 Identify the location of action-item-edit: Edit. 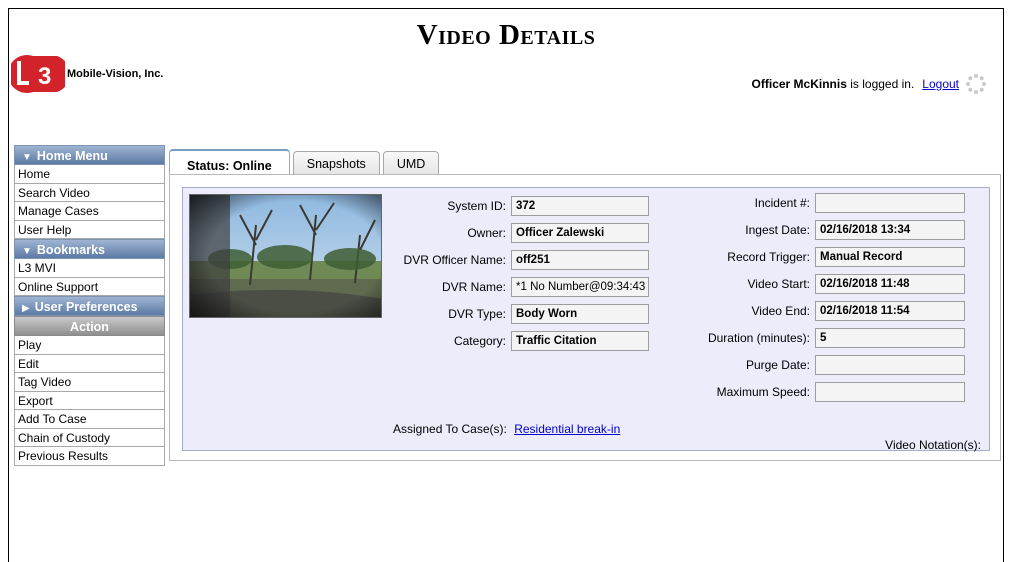
(89, 363).